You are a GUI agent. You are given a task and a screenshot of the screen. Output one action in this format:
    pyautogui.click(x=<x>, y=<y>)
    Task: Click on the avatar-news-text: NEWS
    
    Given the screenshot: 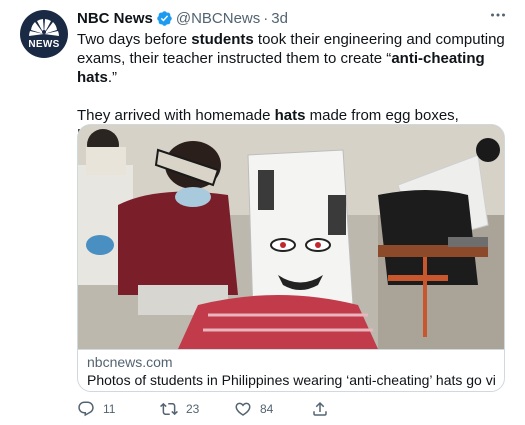 What is the action you would take?
    pyautogui.click(x=44, y=44)
    